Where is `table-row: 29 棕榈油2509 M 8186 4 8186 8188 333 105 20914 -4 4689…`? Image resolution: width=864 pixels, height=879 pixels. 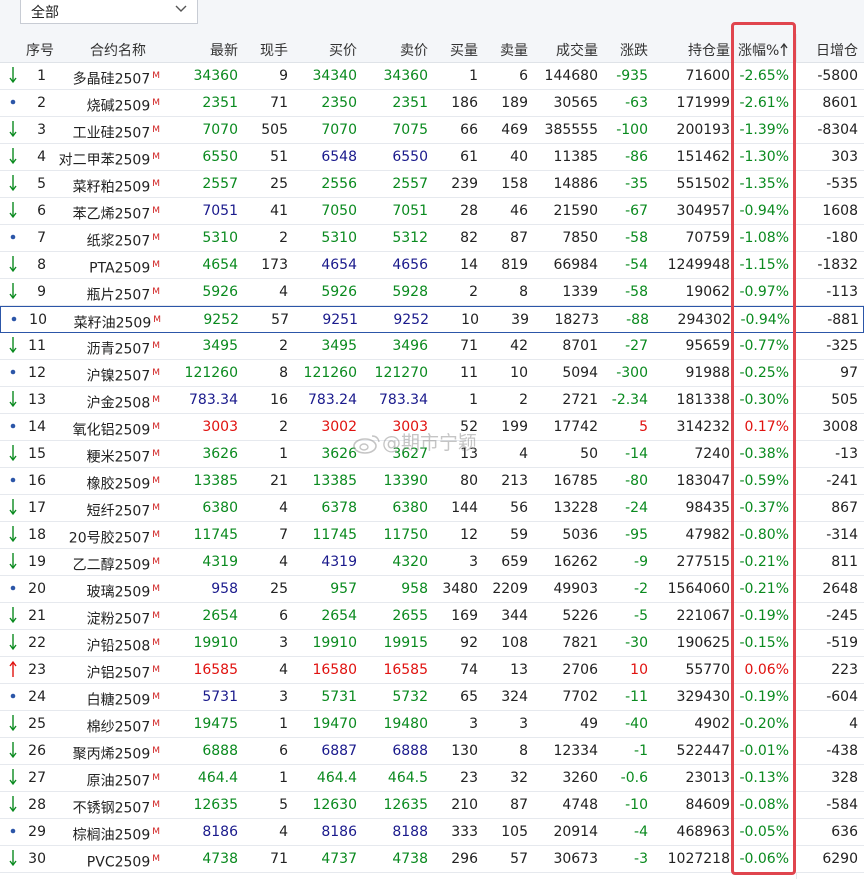
table-row: 29 棕榈油2509 M 8186 4 8186 8188 333 105 20914 -4 4689… is located at coordinates (432, 832).